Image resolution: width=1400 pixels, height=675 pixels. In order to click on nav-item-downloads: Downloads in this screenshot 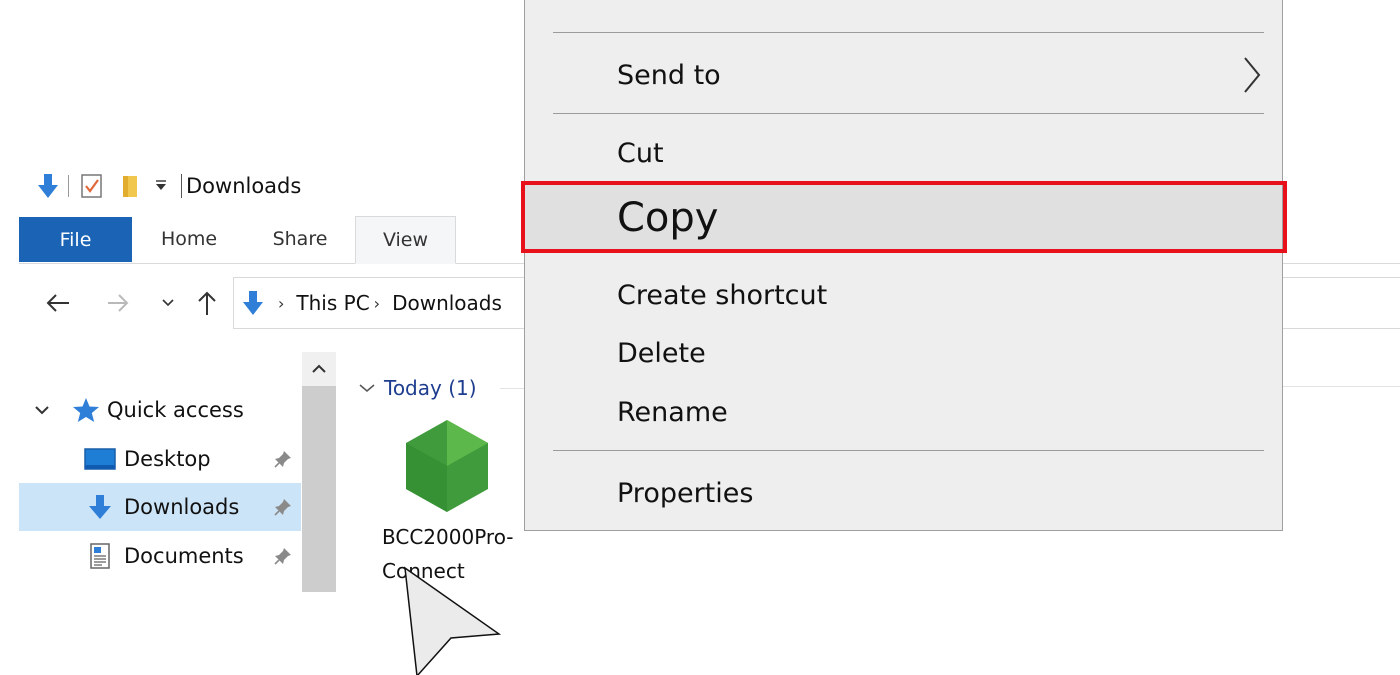, I will do `click(160, 507)`.